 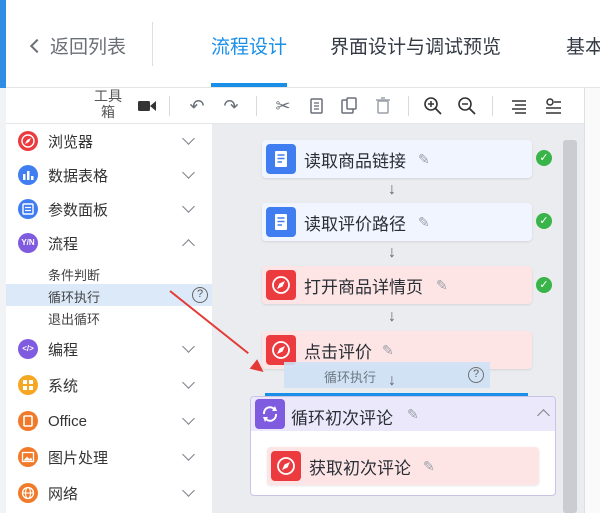 I want to click on paste-icon, so click(x=349, y=106).